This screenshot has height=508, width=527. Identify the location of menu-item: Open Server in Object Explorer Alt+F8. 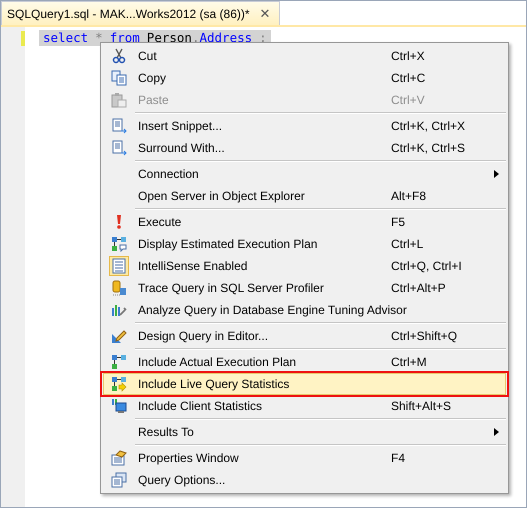
(304, 196).